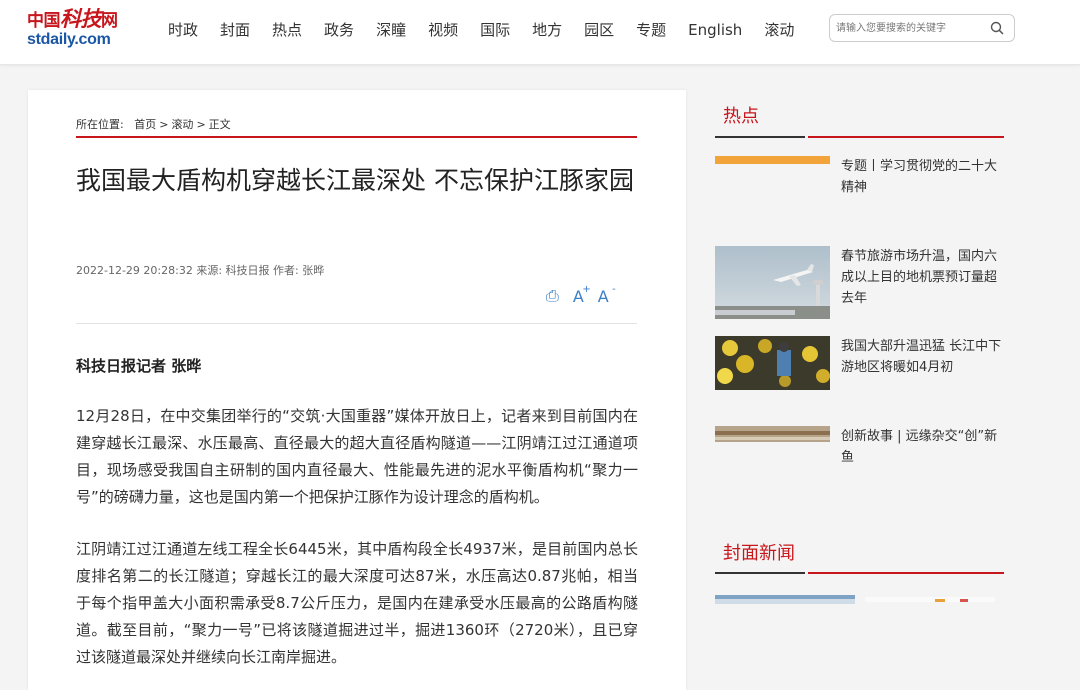  Describe the element at coordinates (860, 466) in the screenshot. I see `hot-item: 创新故事 | 远缘杂交“创”新鱼` at that location.